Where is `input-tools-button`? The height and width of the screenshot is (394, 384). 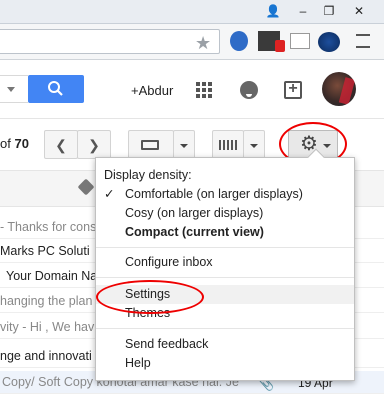
input-tools-button is located at coordinates (228, 144).